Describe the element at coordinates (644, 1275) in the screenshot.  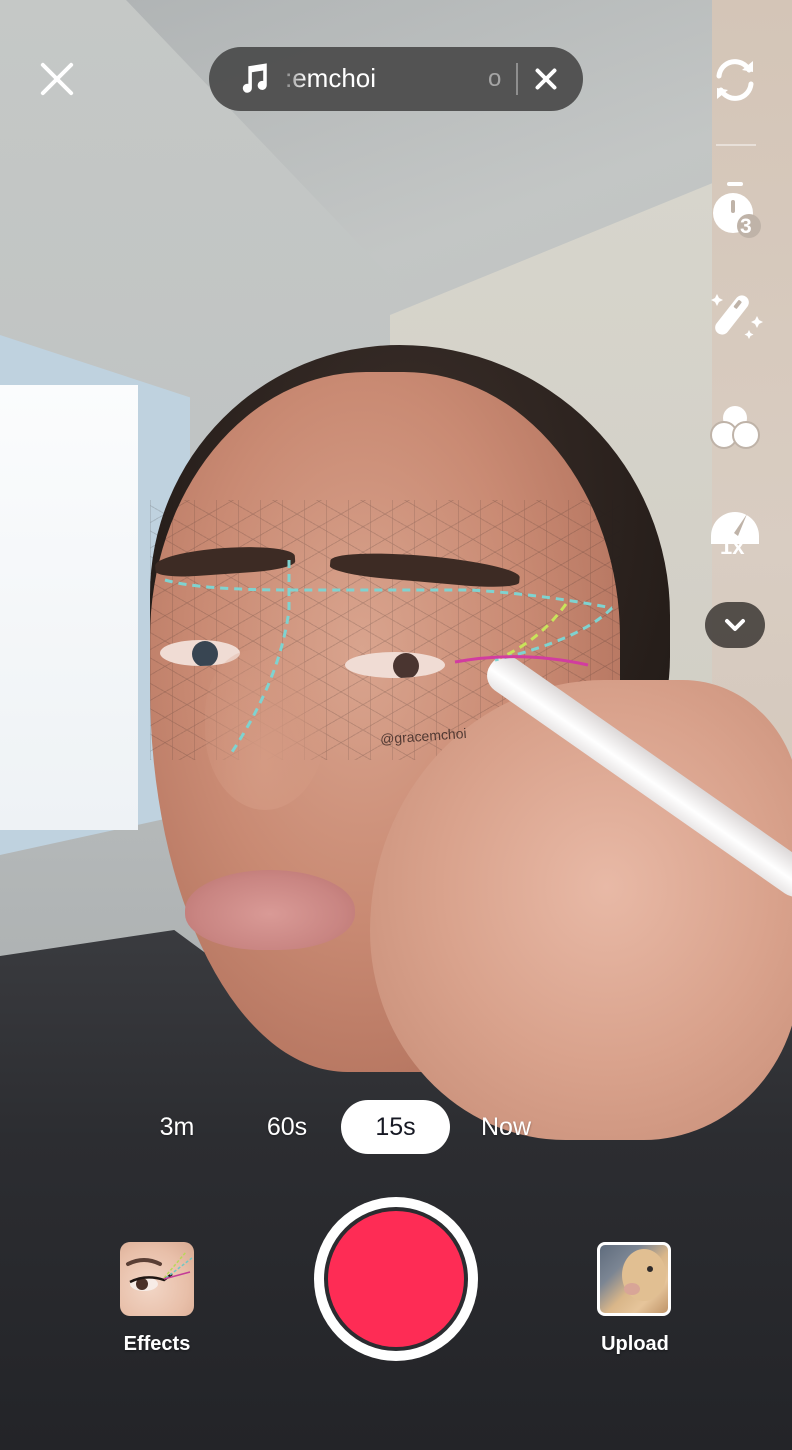
I see `upload-thumbnail` at that location.